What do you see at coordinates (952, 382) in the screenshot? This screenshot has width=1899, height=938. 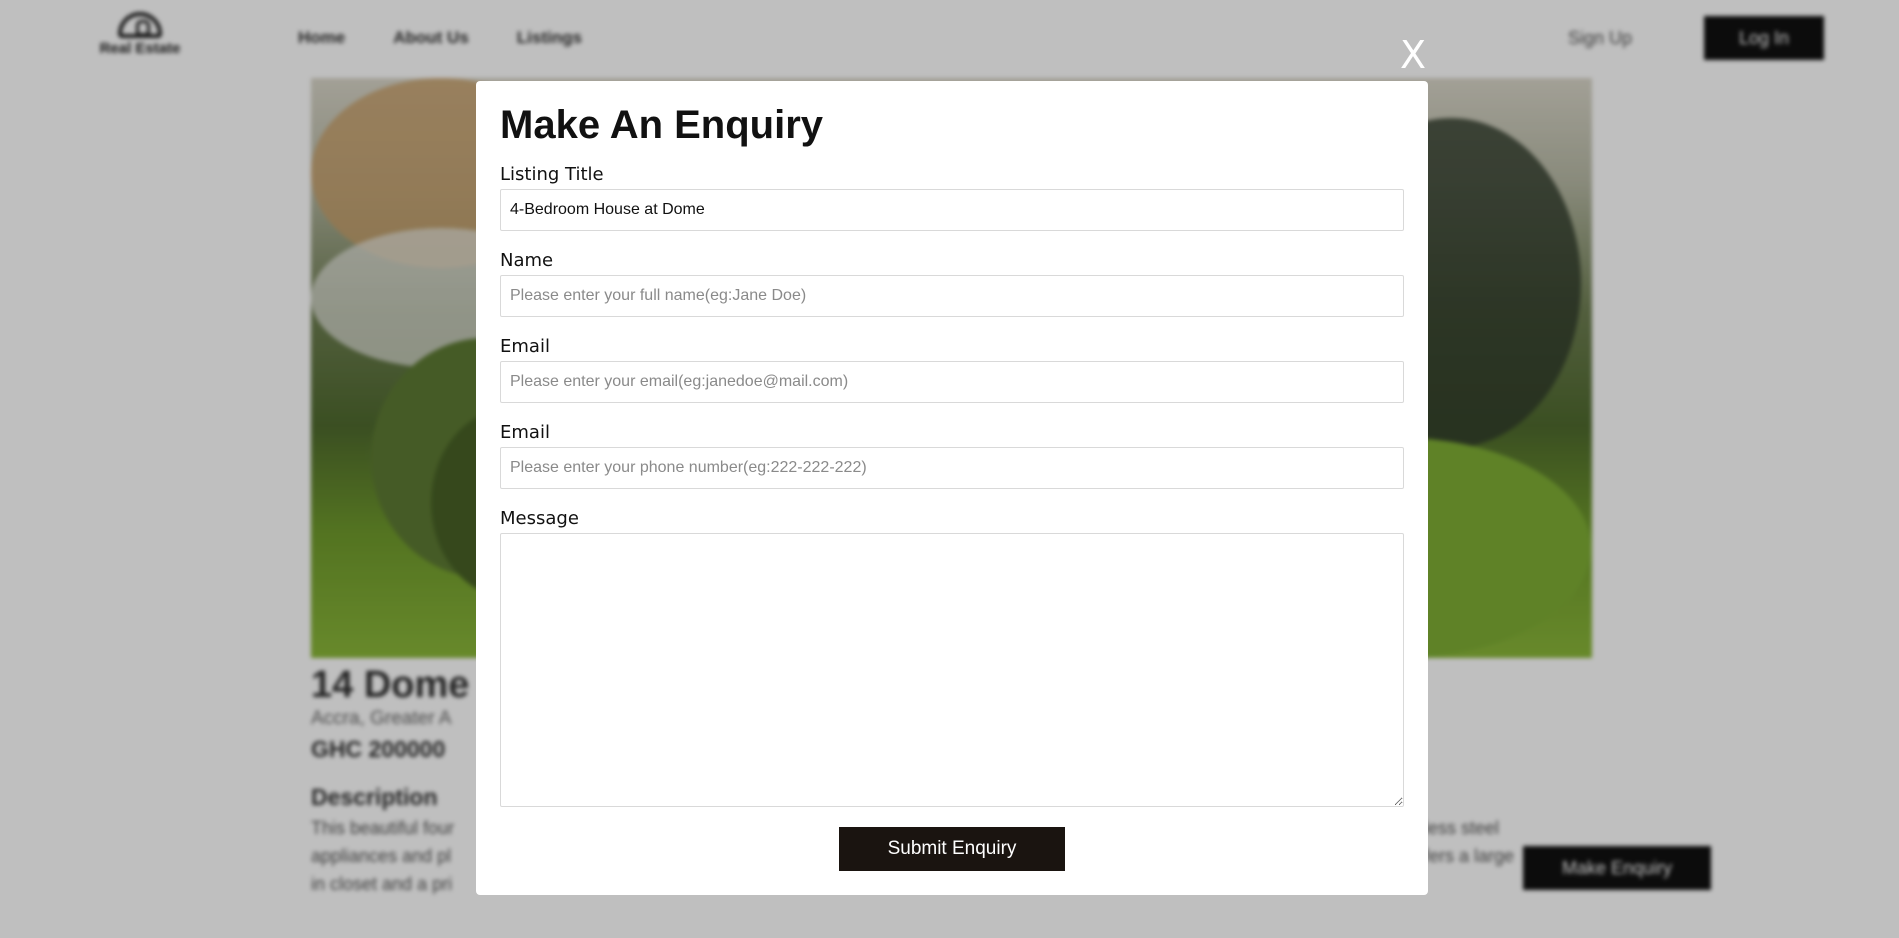 I see `email-input` at bounding box center [952, 382].